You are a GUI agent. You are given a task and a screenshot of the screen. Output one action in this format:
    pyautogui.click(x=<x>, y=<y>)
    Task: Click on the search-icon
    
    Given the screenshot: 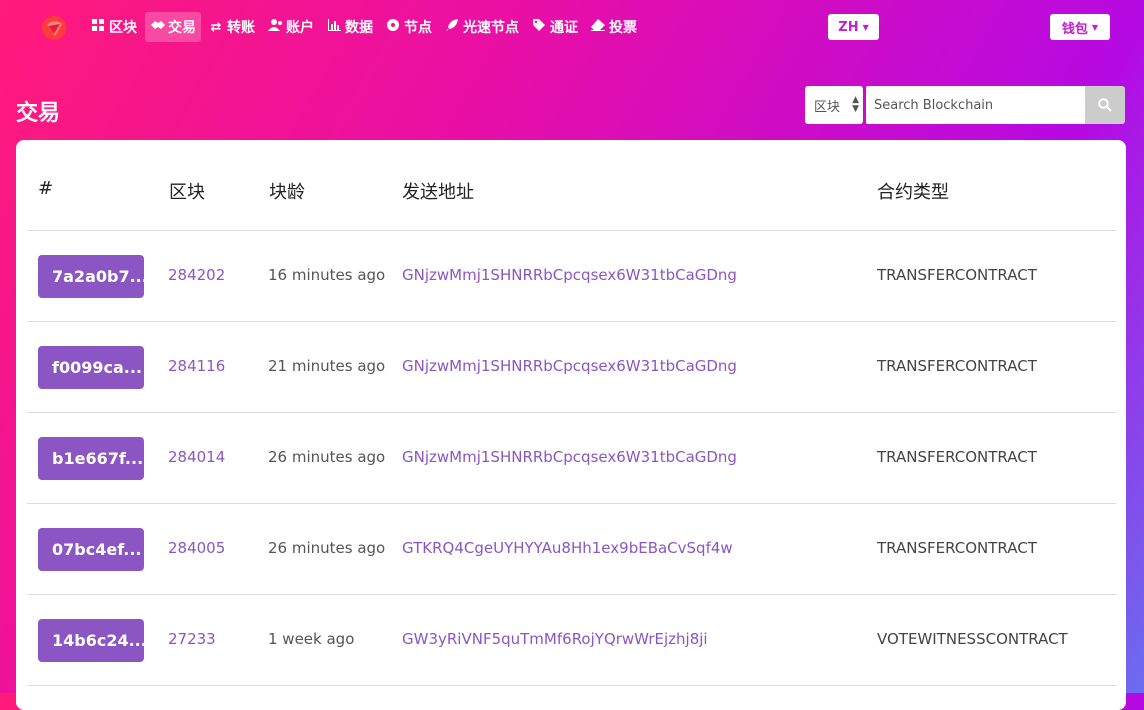 What is the action you would take?
    pyautogui.click(x=1105, y=105)
    